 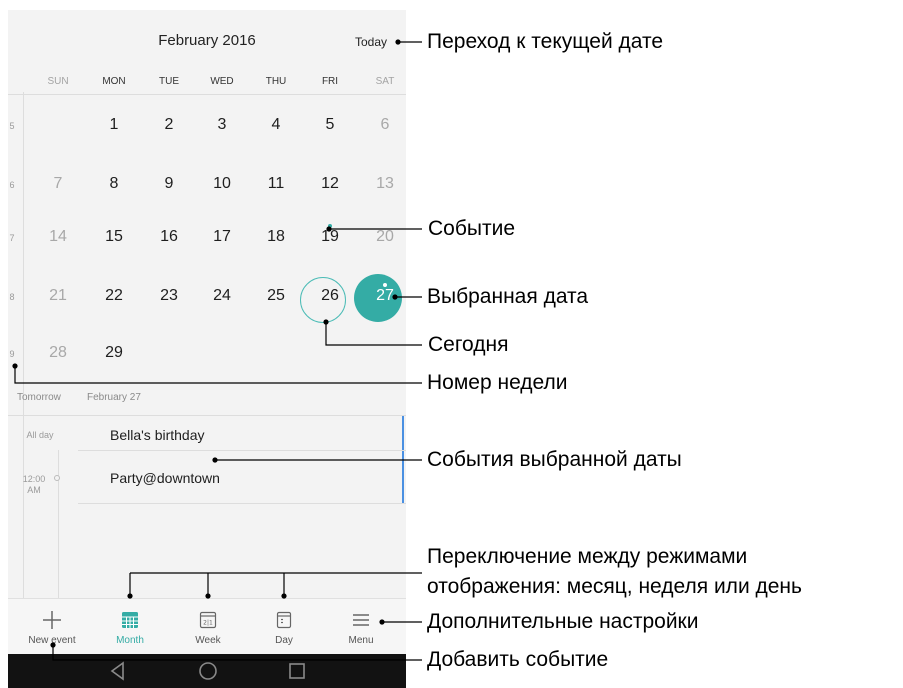 What do you see at coordinates (207, 144) in the screenshot?
I see `week-row: 5123456` at bounding box center [207, 144].